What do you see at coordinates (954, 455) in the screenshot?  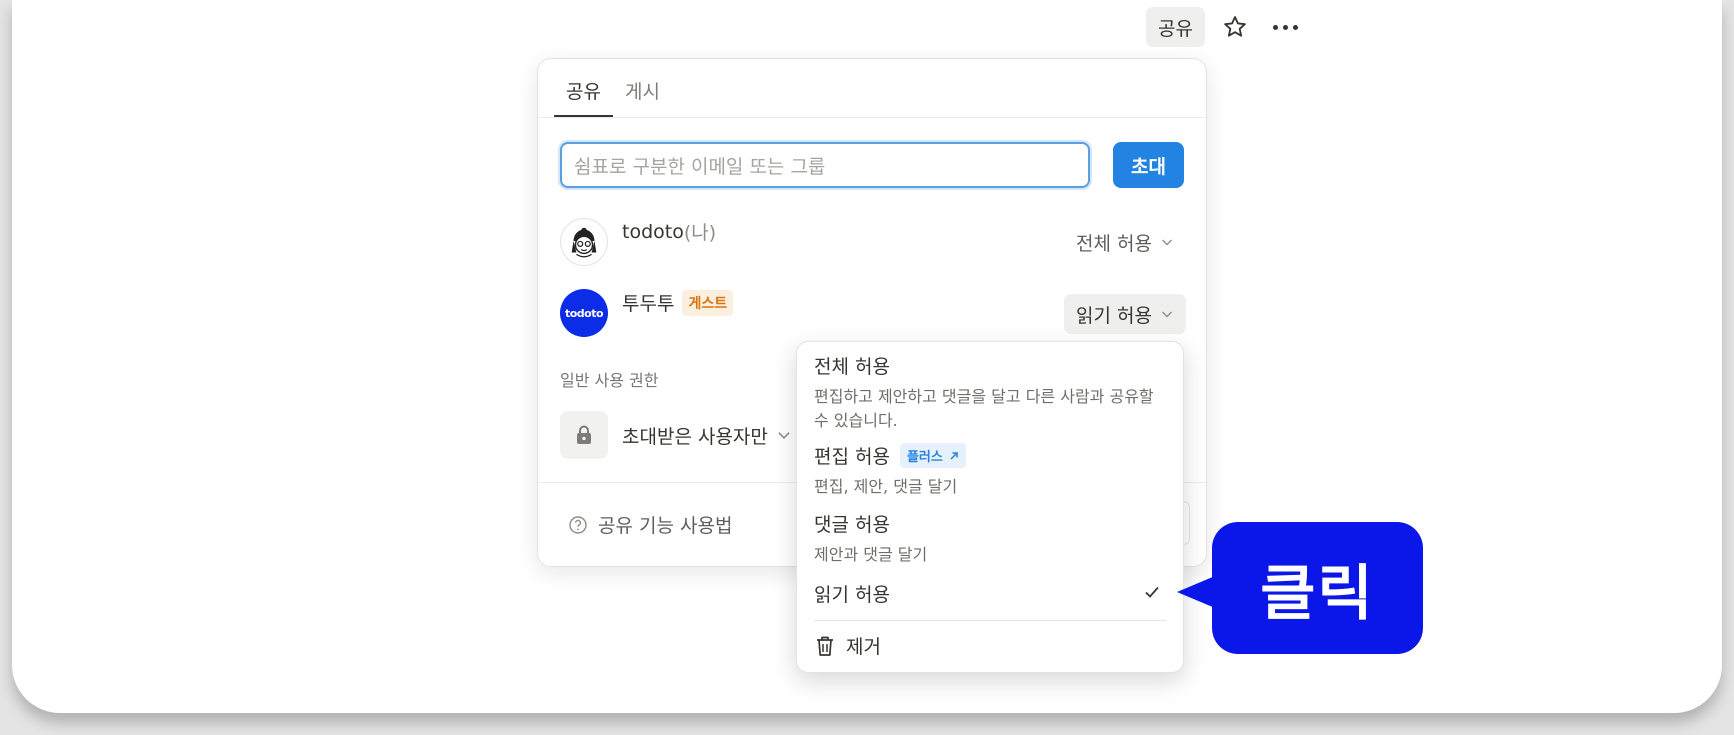 I see `arrow-up-right-icon` at bounding box center [954, 455].